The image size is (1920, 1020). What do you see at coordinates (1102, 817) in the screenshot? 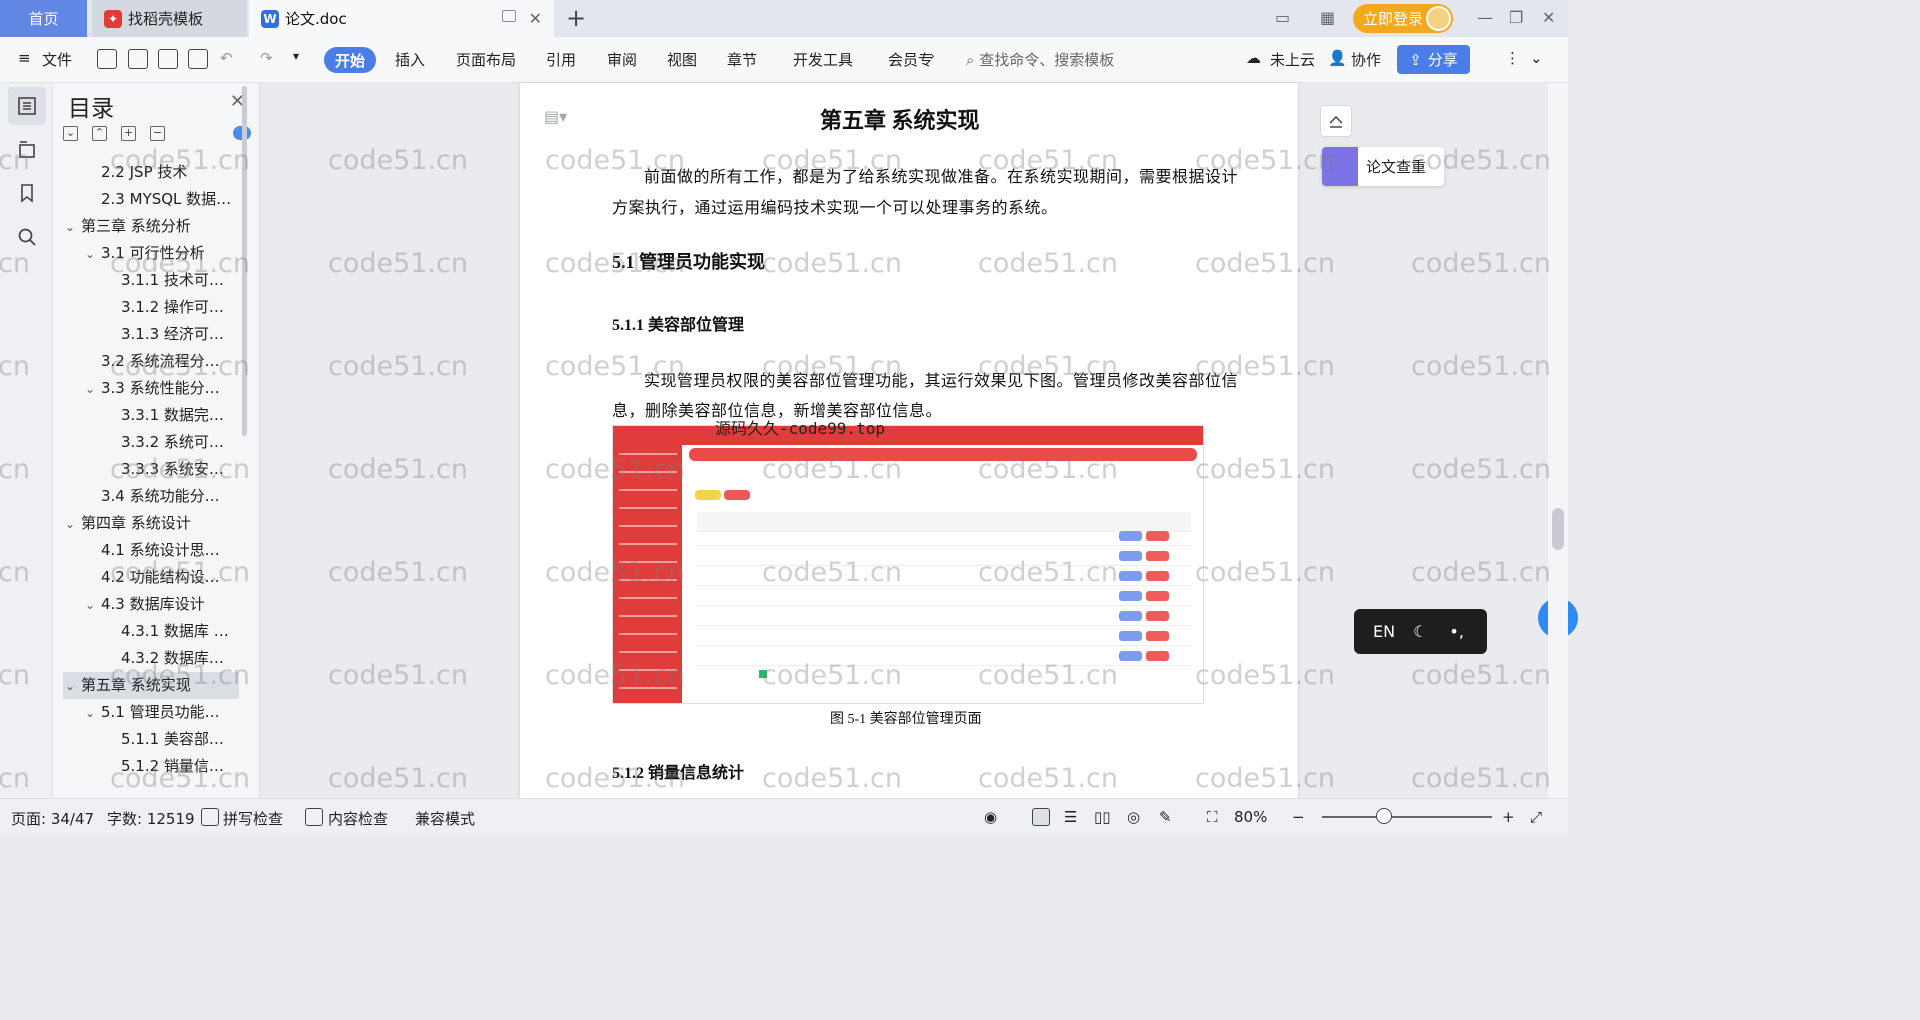
I see `reading-view-icon: ▯▯` at bounding box center [1102, 817].